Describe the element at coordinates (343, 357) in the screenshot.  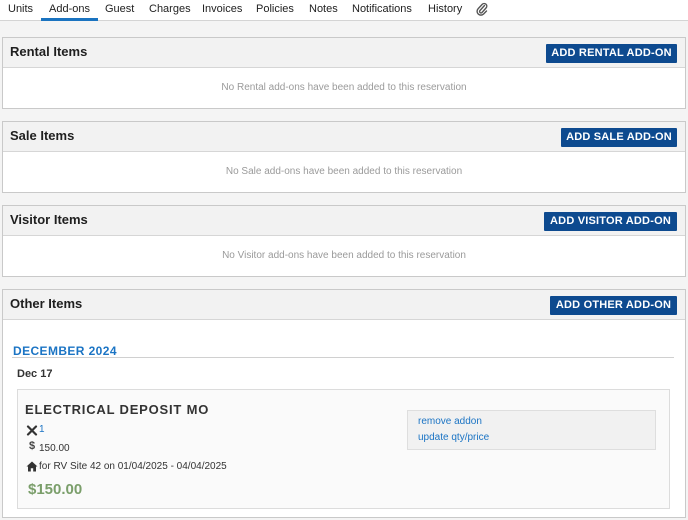
I see `month-divider` at that location.